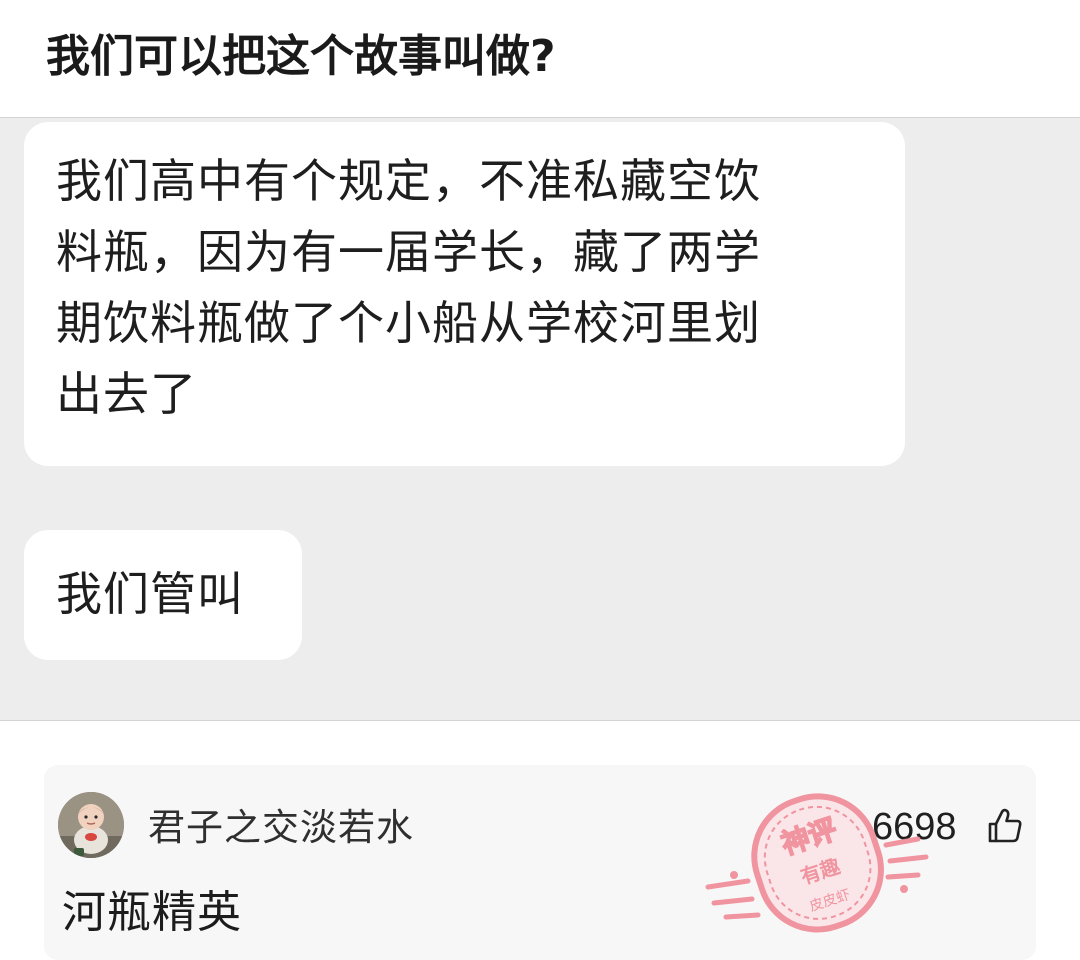  What do you see at coordinates (408, 181) in the screenshot?
I see `chat-line: 我们高中有个规定，不准私藏空饮` at bounding box center [408, 181].